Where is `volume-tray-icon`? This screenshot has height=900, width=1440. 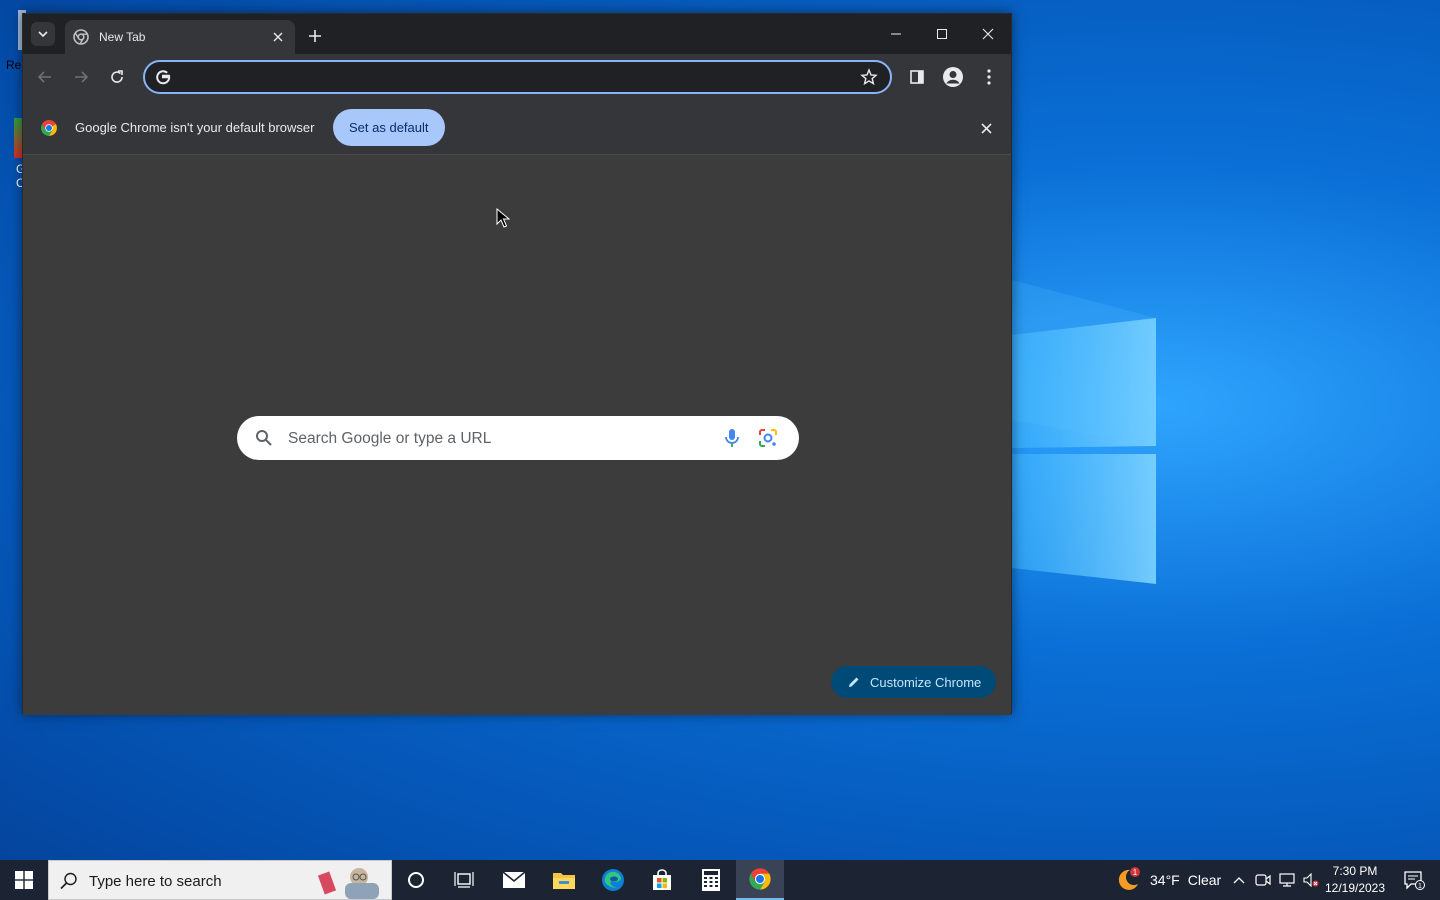 volume-tray-icon is located at coordinates (1311, 880).